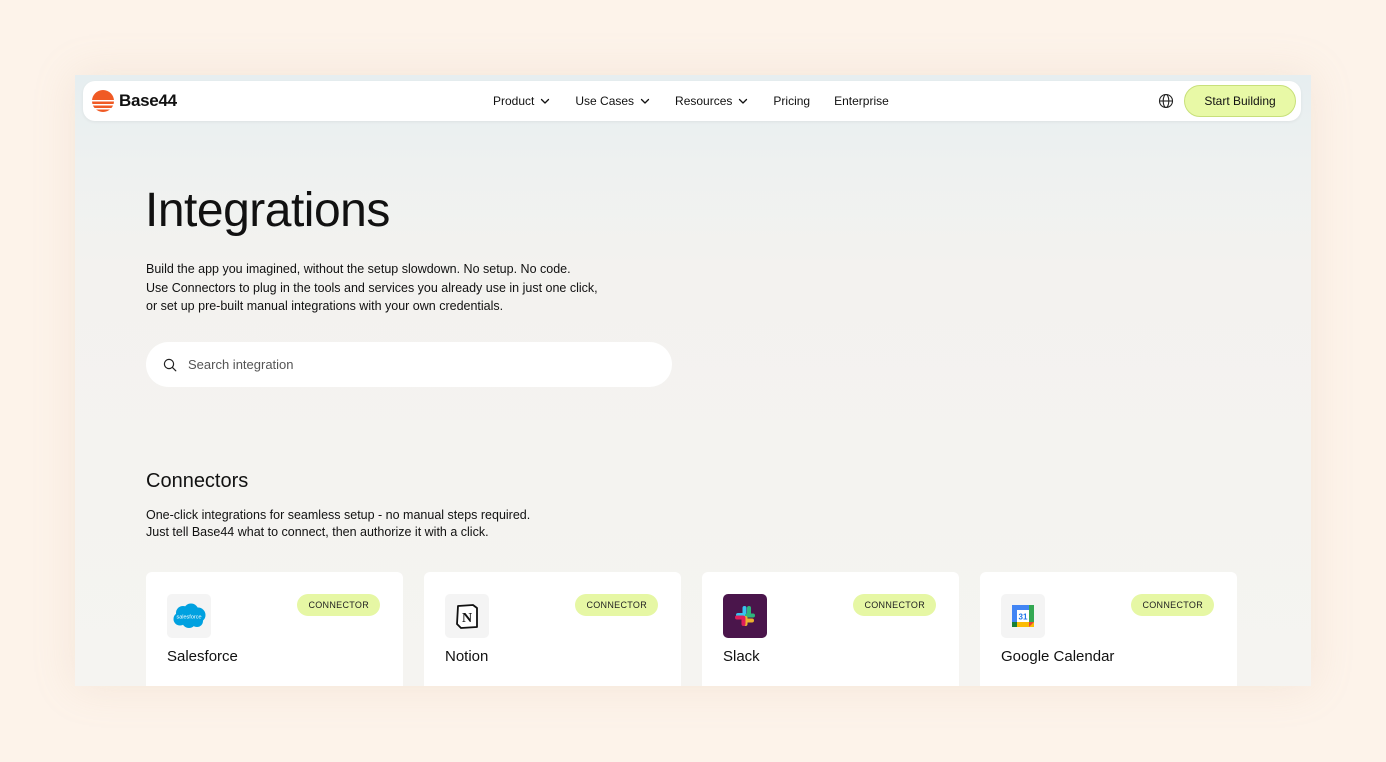 The image size is (1386, 762). What do you see at coordinates (830, 629) in the screenshot?
I see `connector-card-slack: CONNECTOR Slack` at bounding box center [830, 629].